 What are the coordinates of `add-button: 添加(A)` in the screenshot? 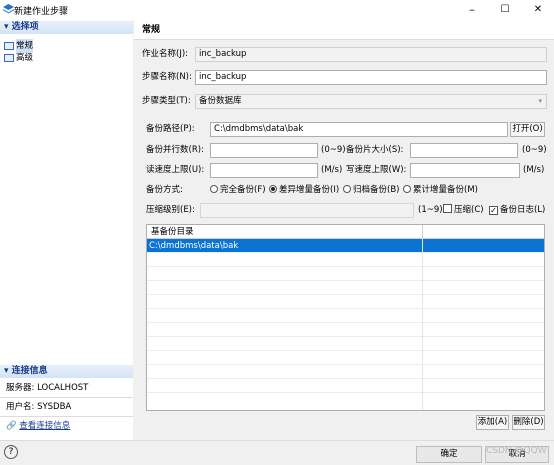 It's located at (492, 422).